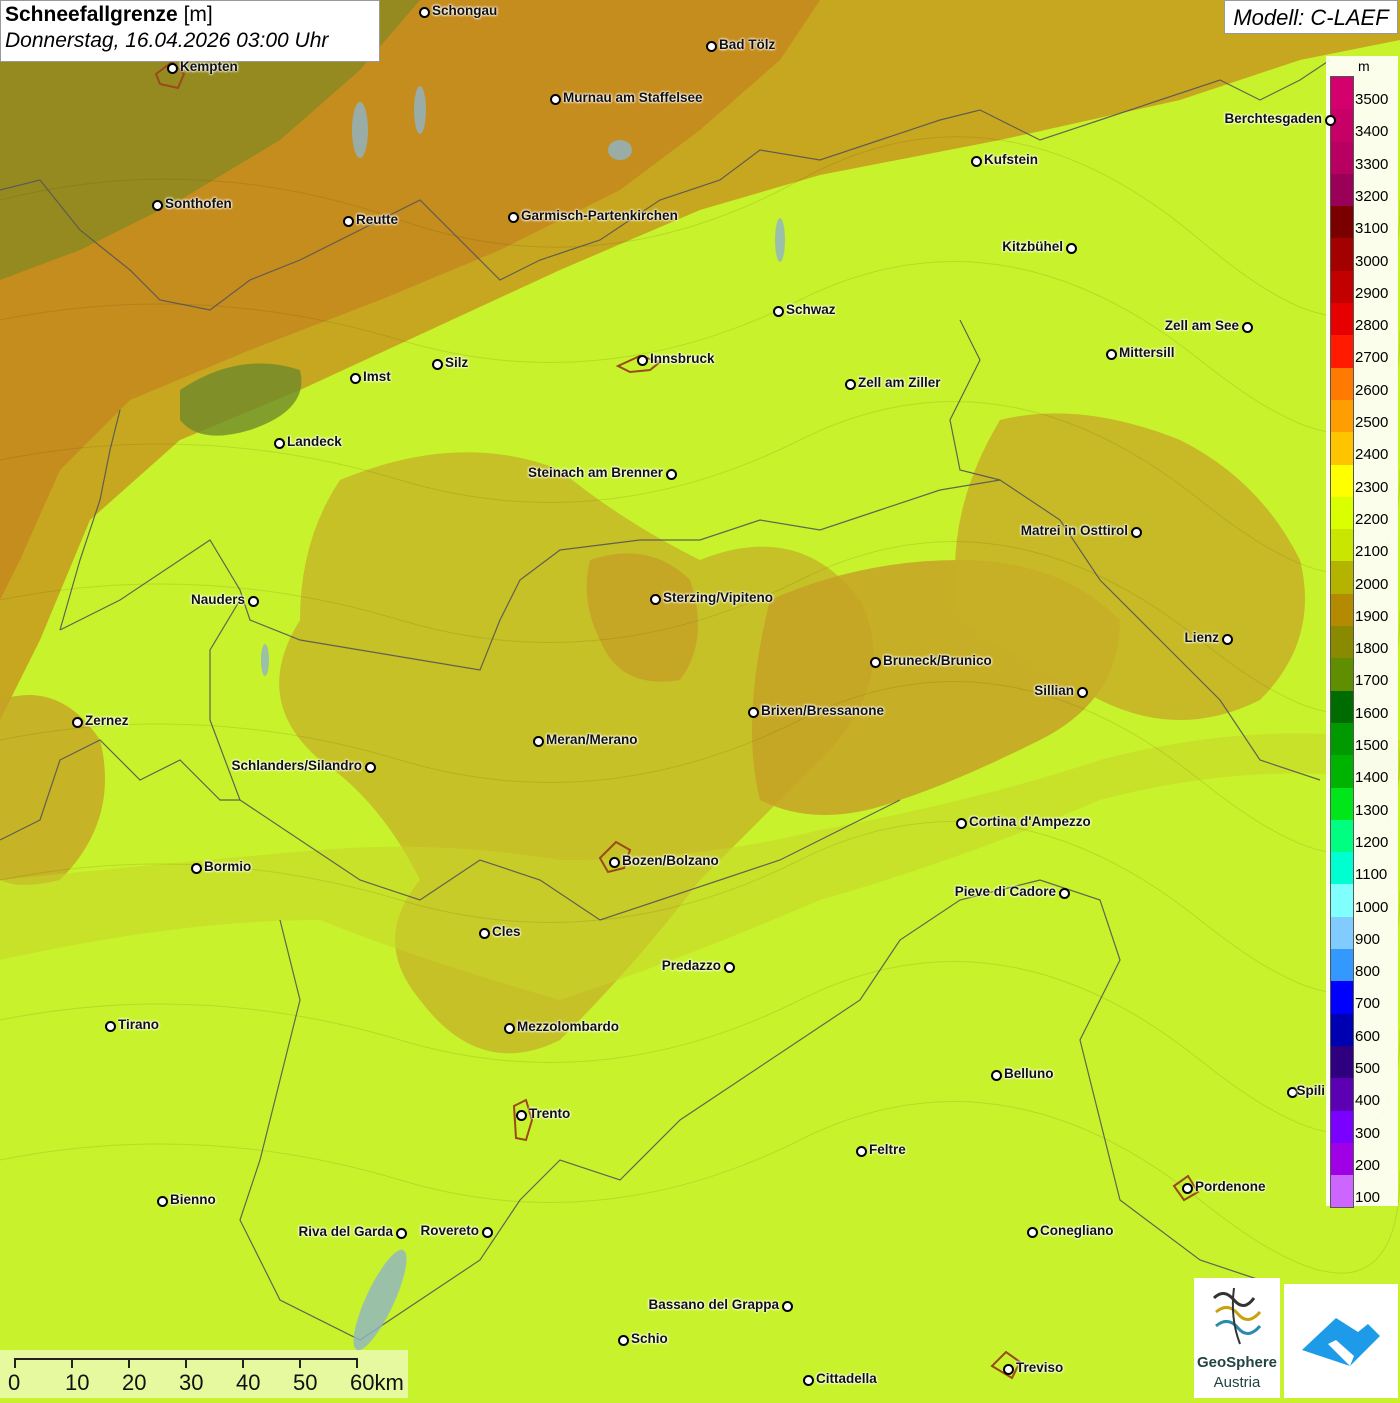 The width and height of the screenshot is (1400, 1403). I want to click on city-label: Sterzing/Vipiteno, so click(718, 597).